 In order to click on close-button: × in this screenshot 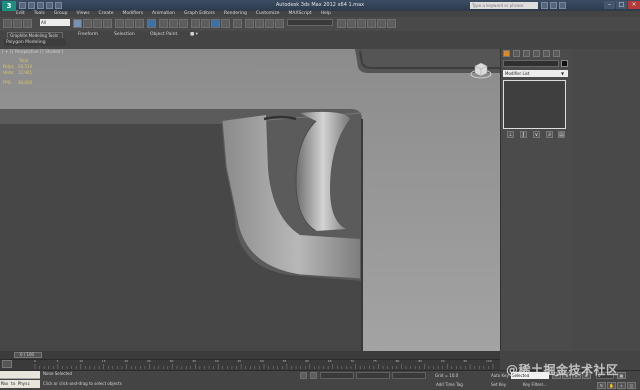, I will do `click(634, 5)`.